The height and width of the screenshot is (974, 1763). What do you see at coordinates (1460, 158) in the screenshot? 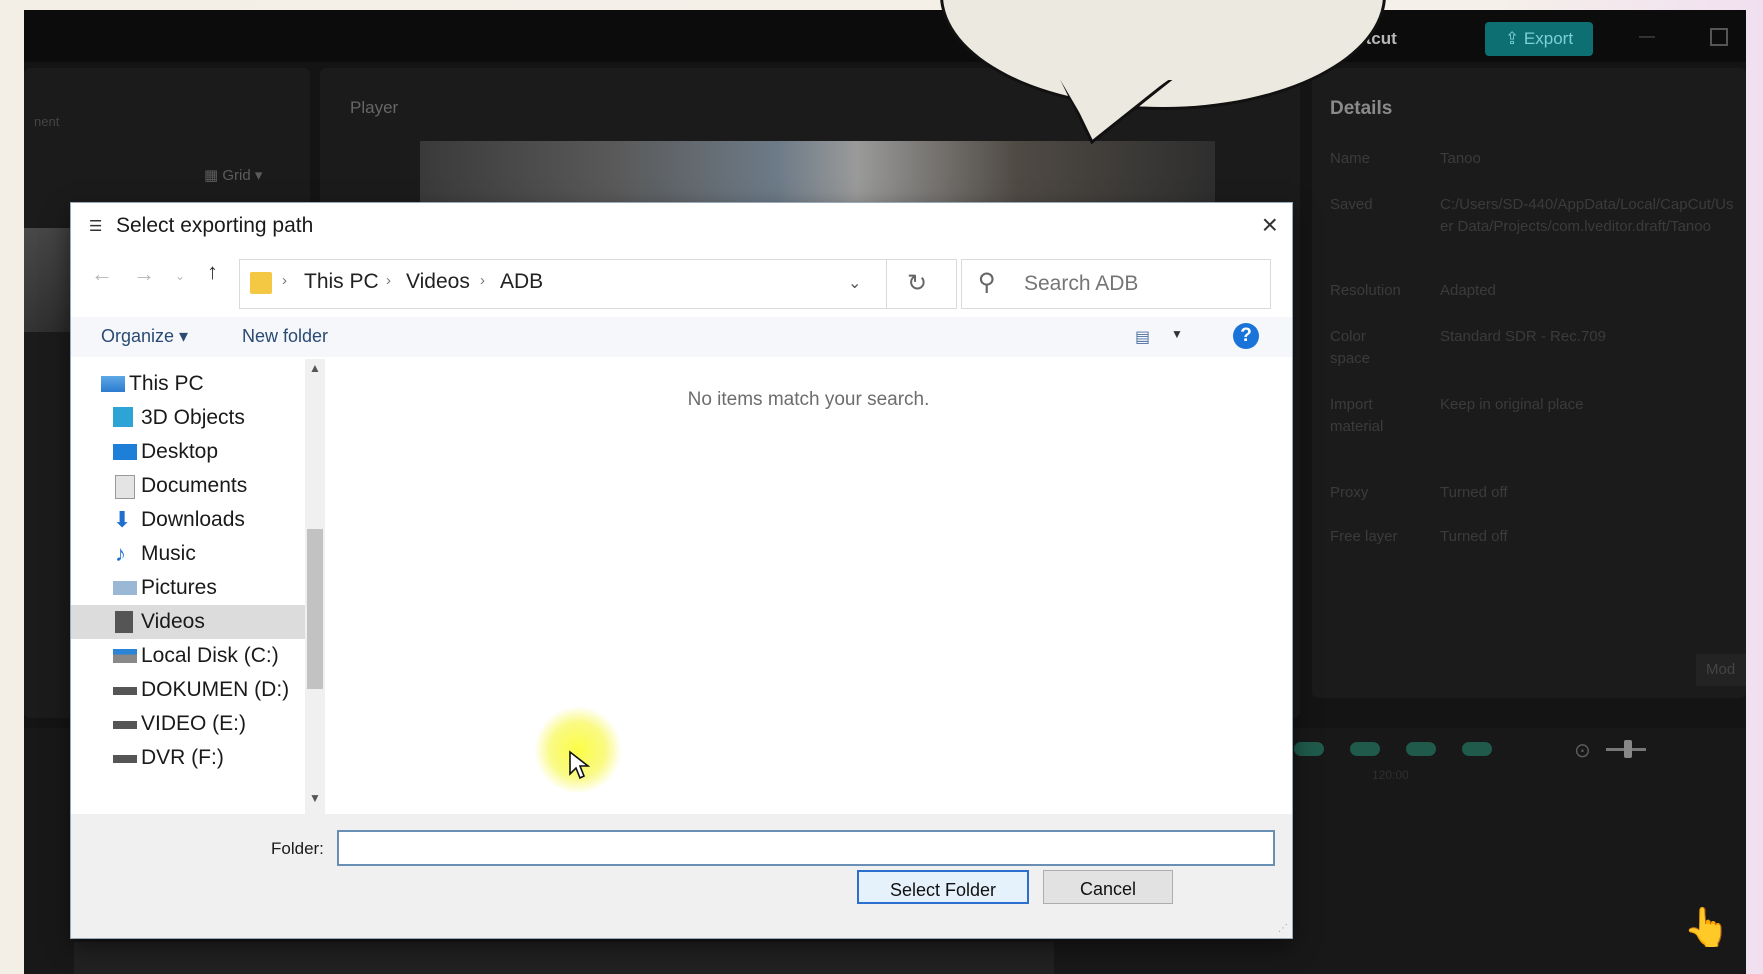
I see `details-value-name: Tanoo` at bounding box center [1460, 158].